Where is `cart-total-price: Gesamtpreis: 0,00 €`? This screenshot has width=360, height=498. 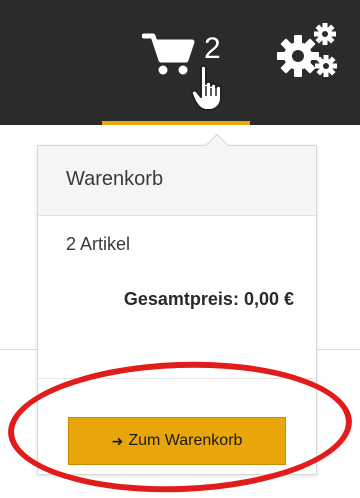
cart-total-price: Gesamtpreis: 0,00 € is located at coordinates (208, 299).